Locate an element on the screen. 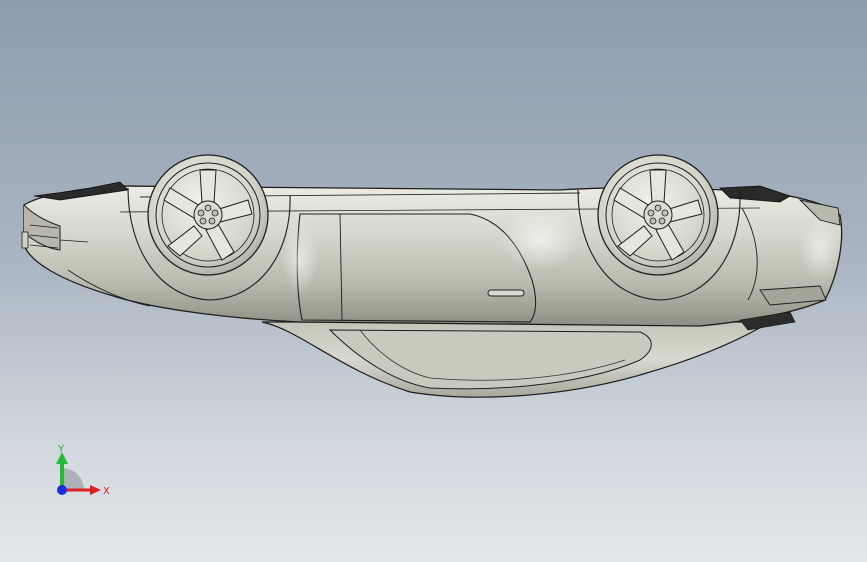 Image resolution: width=867 pixels, height=562 pixels. rear-wheel is located at coordinates (658, 215).